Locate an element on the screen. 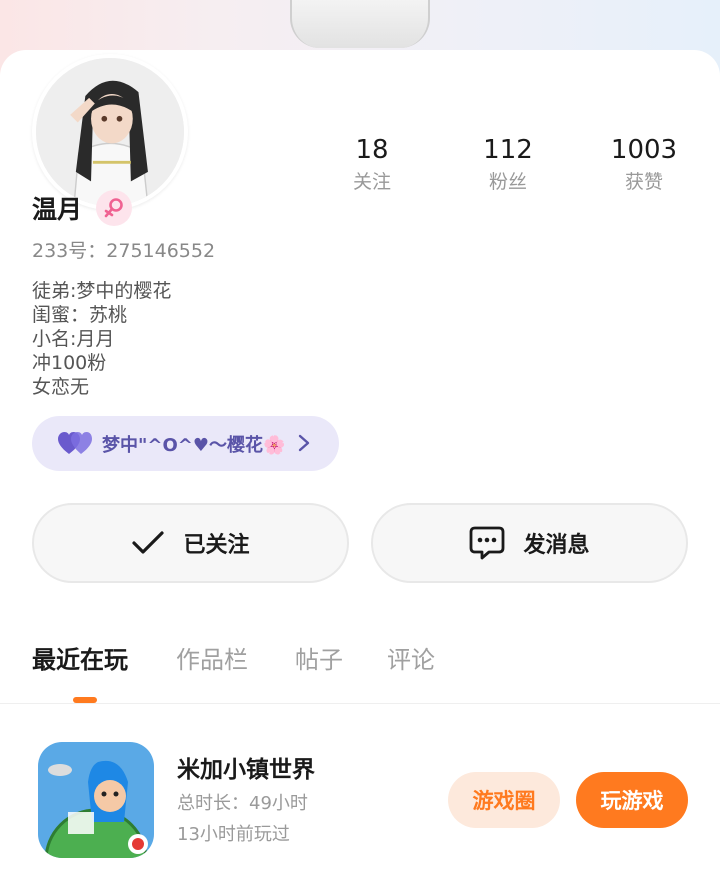 The height and width of the screenshot is (875, 720). game-title: 米加小镇世界 is located at coordinates (246, 770).